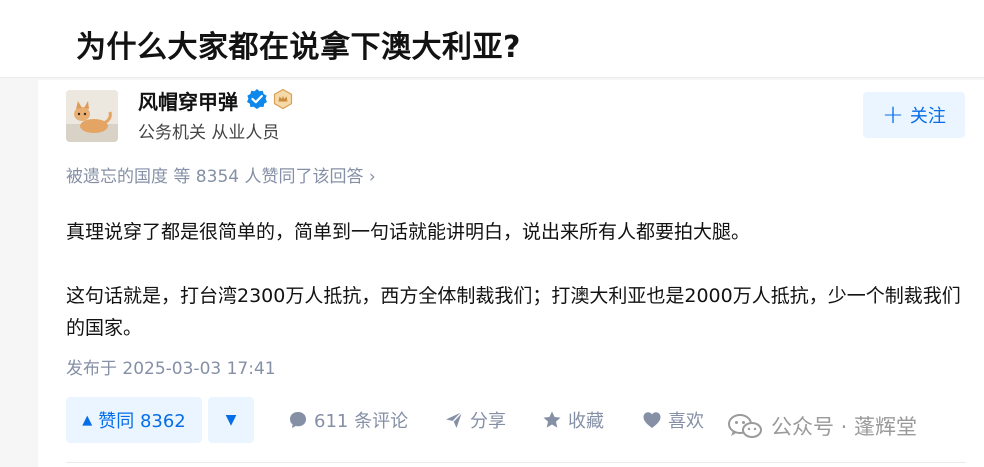  What do you see at coordinates (270, 99) in the screenshot?
I see `author-badges` at bounding box center [270, 99].